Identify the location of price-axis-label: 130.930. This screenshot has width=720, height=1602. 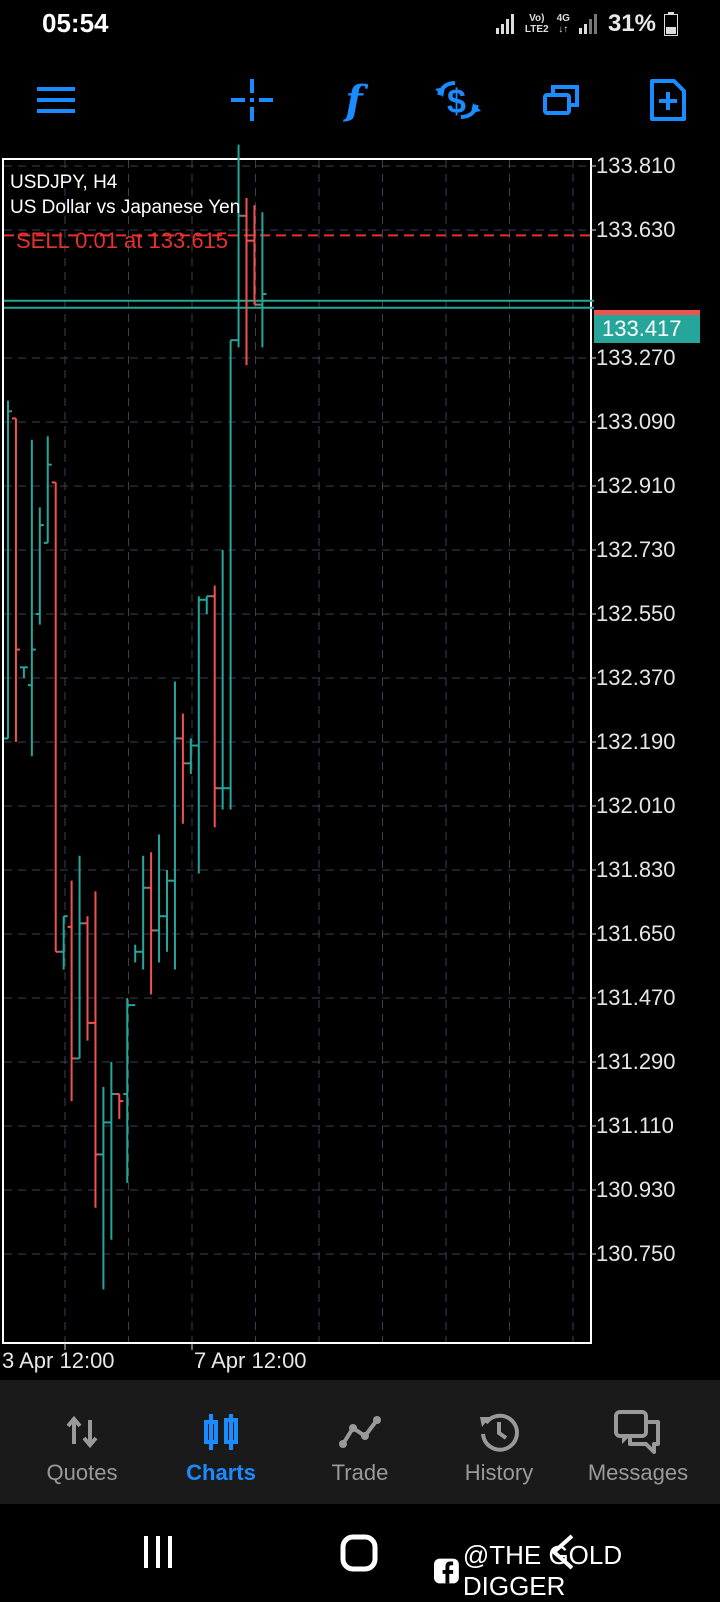
(636, 1189).